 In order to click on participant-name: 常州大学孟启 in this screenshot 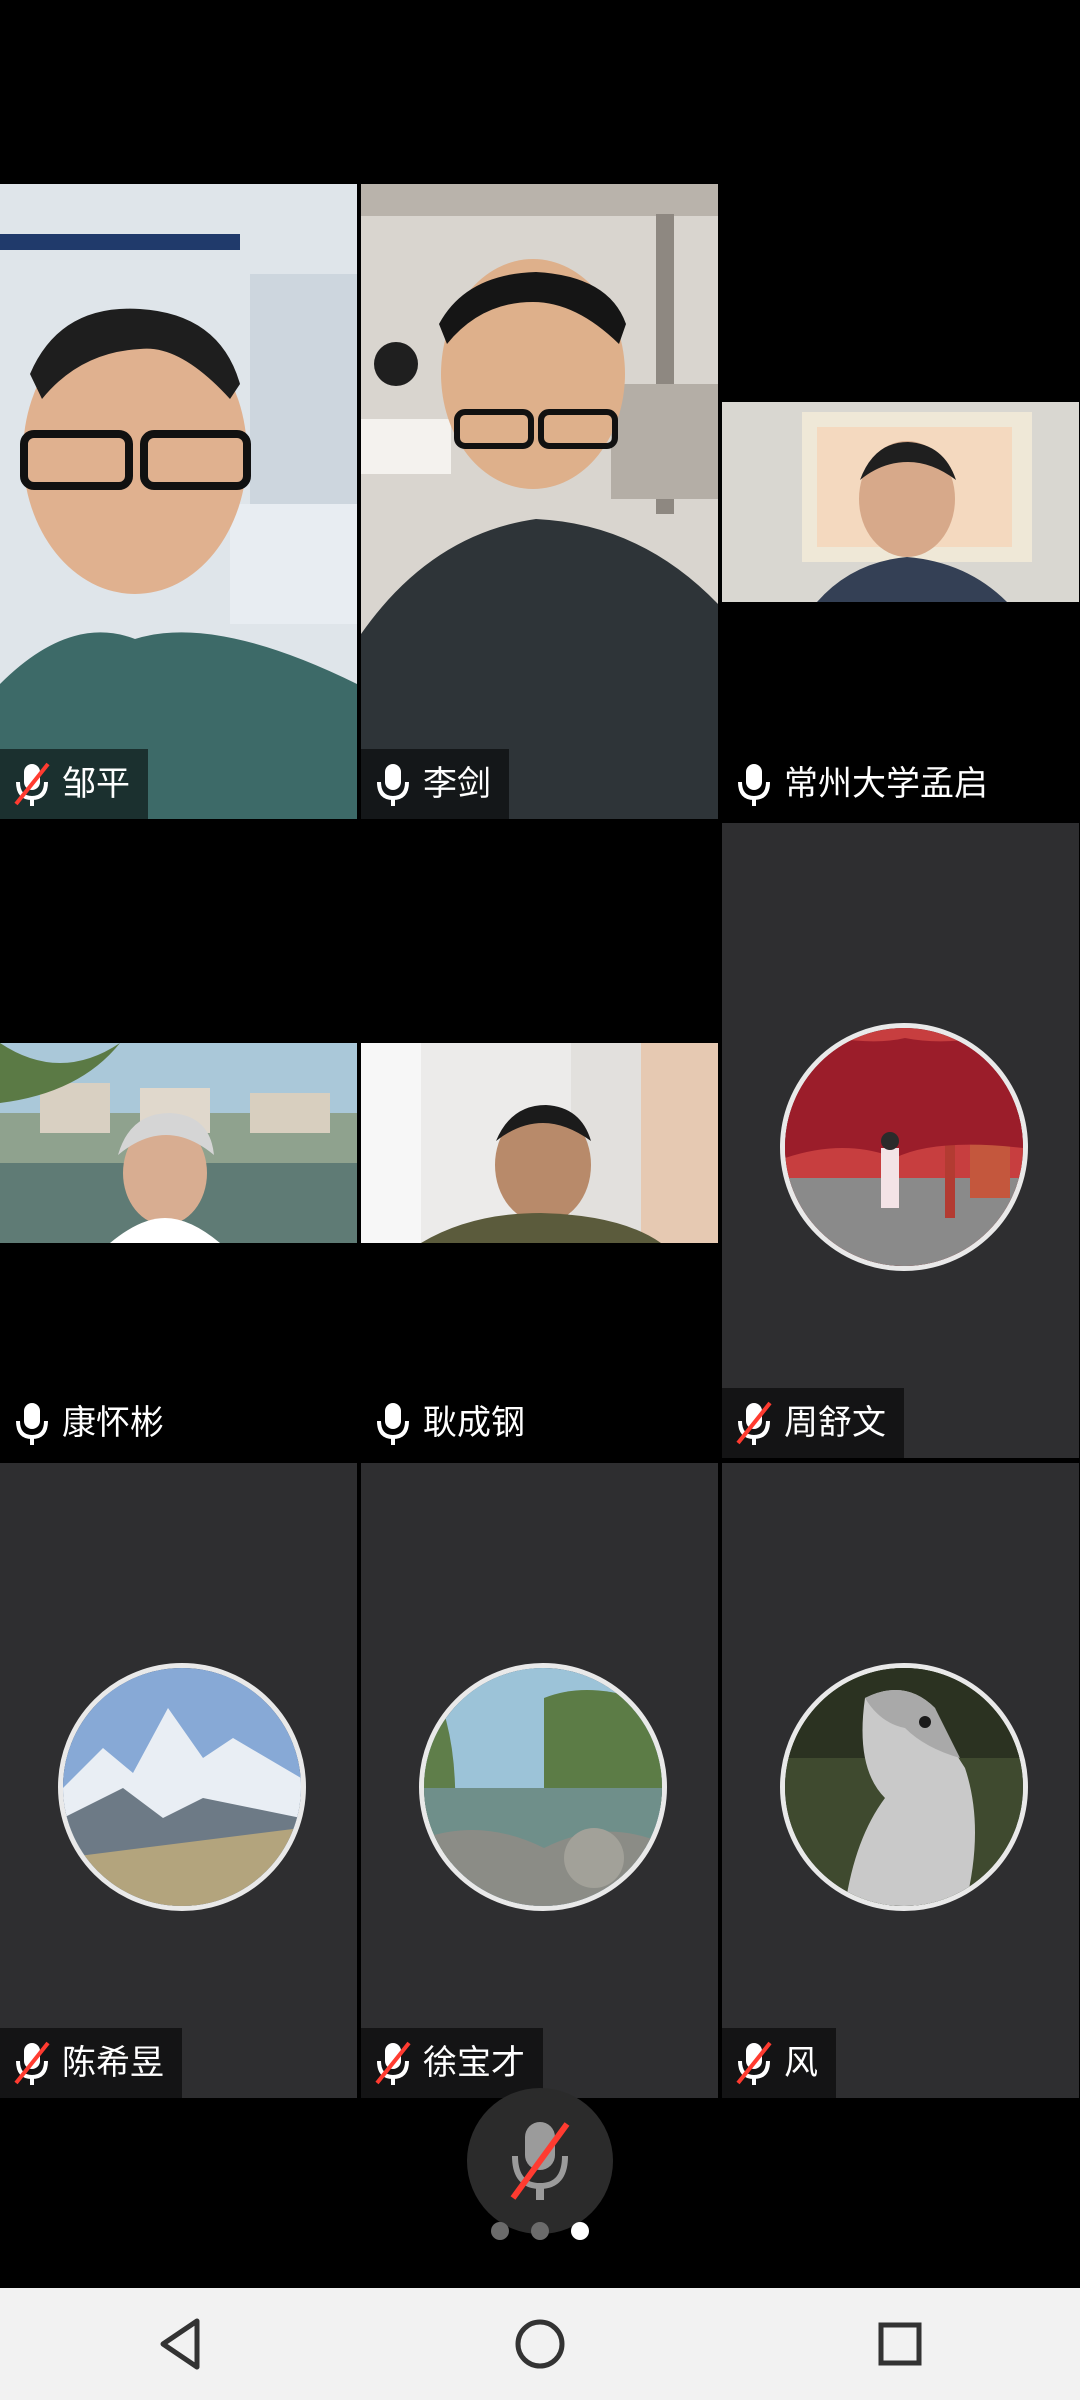, I will do `click(886, 784)`.